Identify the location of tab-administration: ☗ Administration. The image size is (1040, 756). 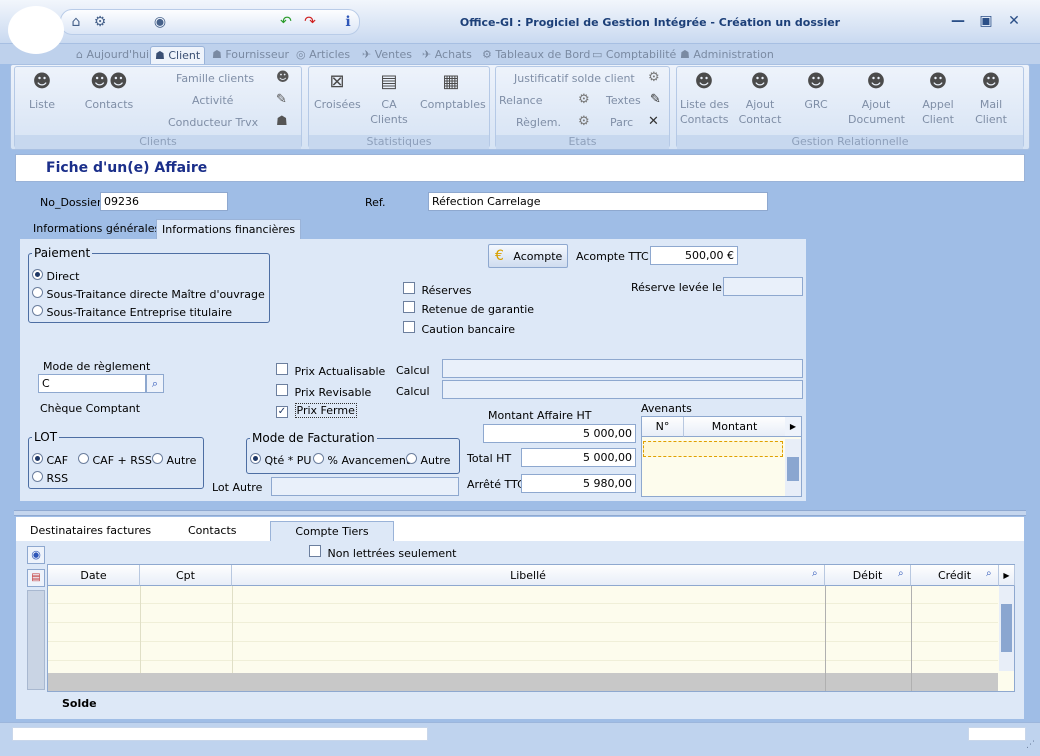
(727, 55).